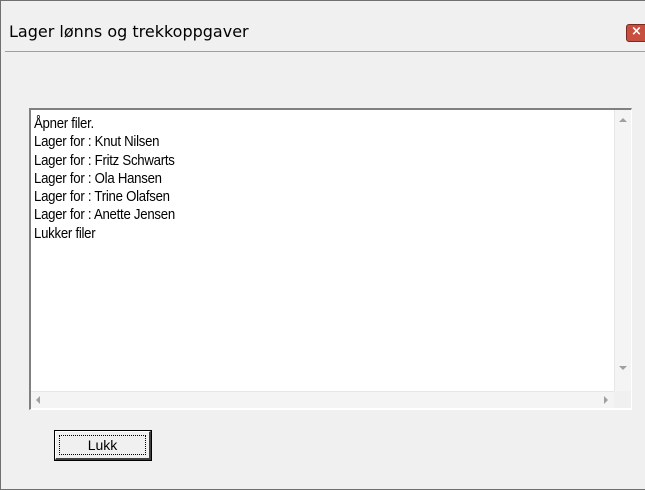 The image size is (645, 490). What do you see at coordinates (64, 123) in the screenshot?
I see `log-line: Åpner filer.` at bounding box center [64, 123].